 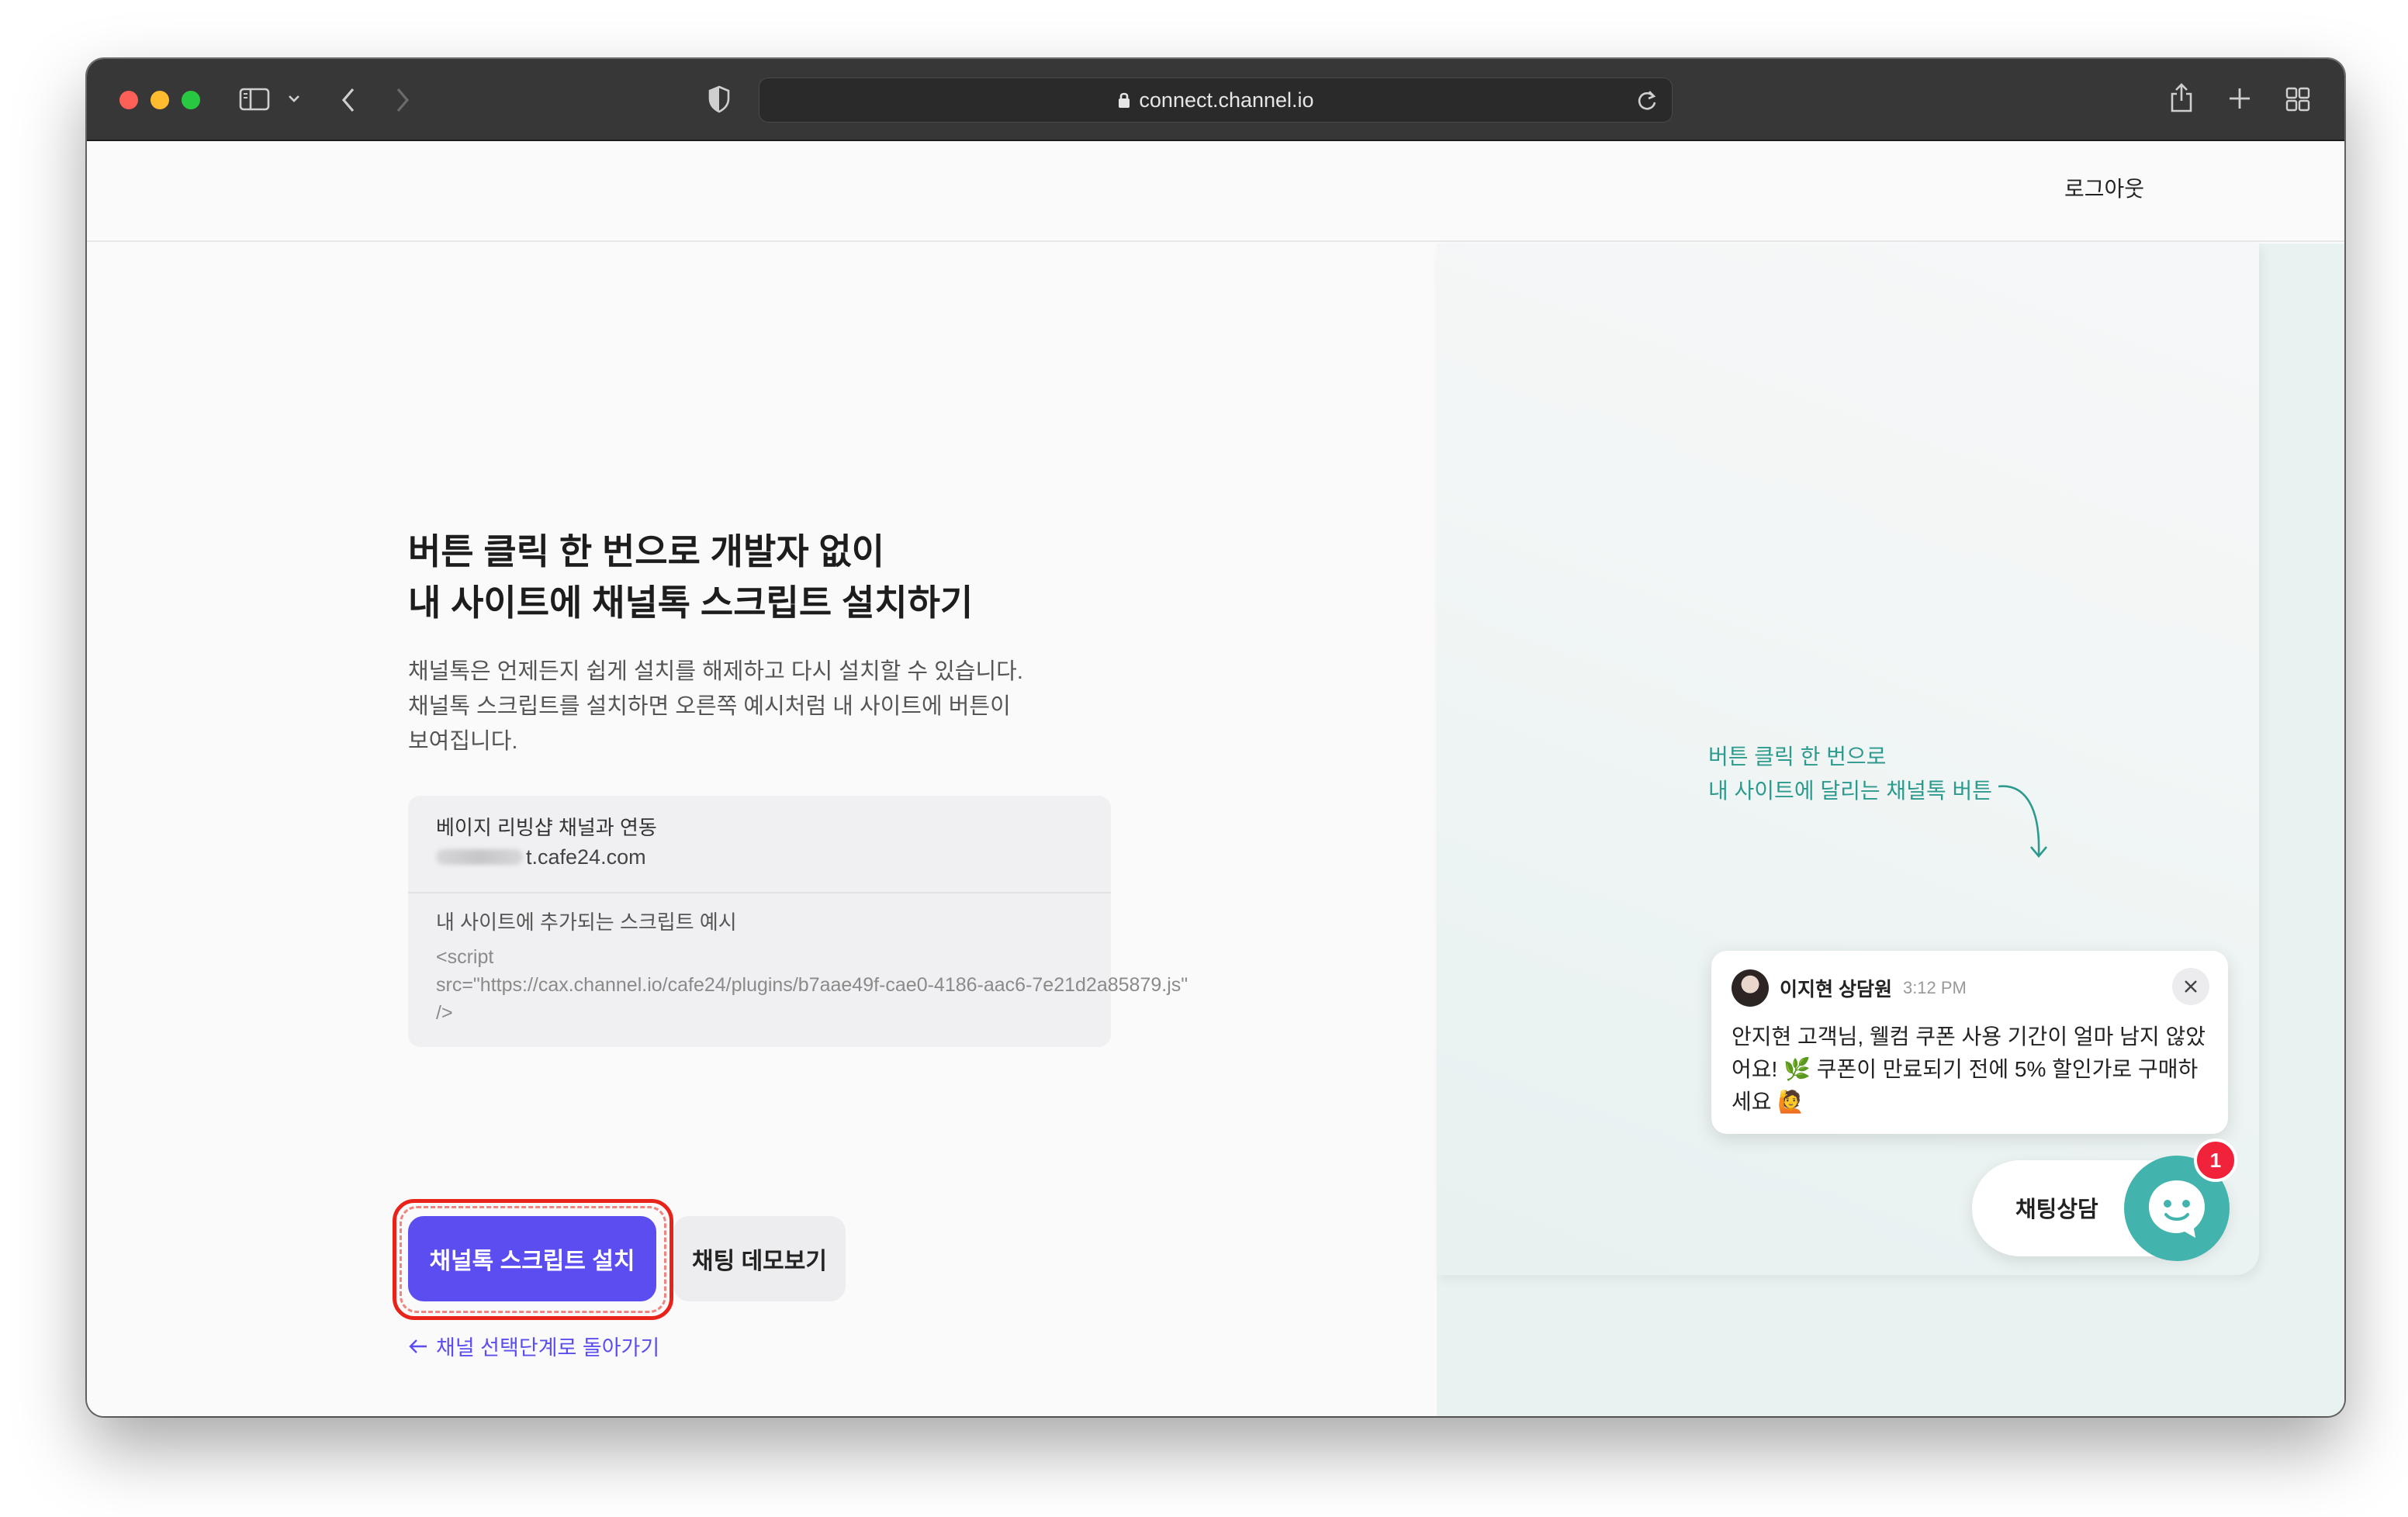 What do you see at coordinates (348, 100) in the screenshot?
I see `back-icon` at bounding box center [348, 100].